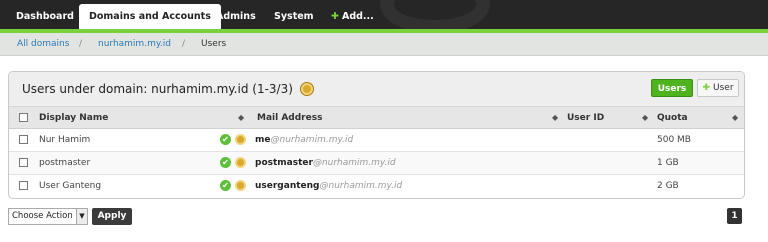 This screenshot has width=768, height=242. I want to click on breadcrumb: All domains / nurhamim.my.id / Users, so click(384, 44).